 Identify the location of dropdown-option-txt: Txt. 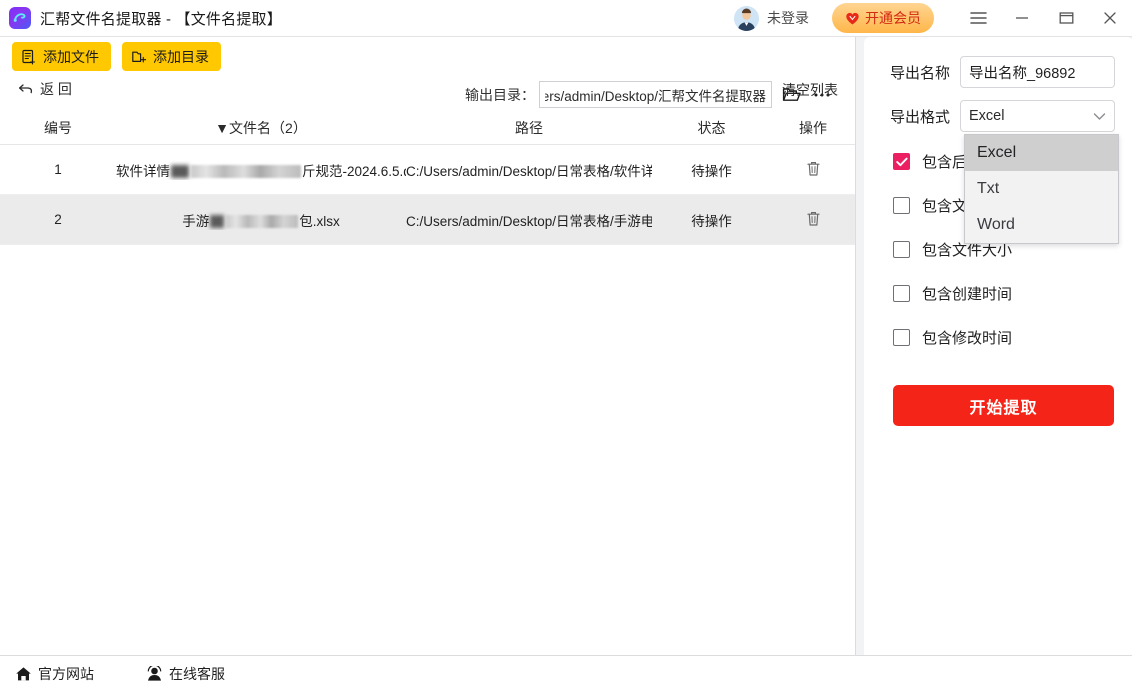
(1041, 189).